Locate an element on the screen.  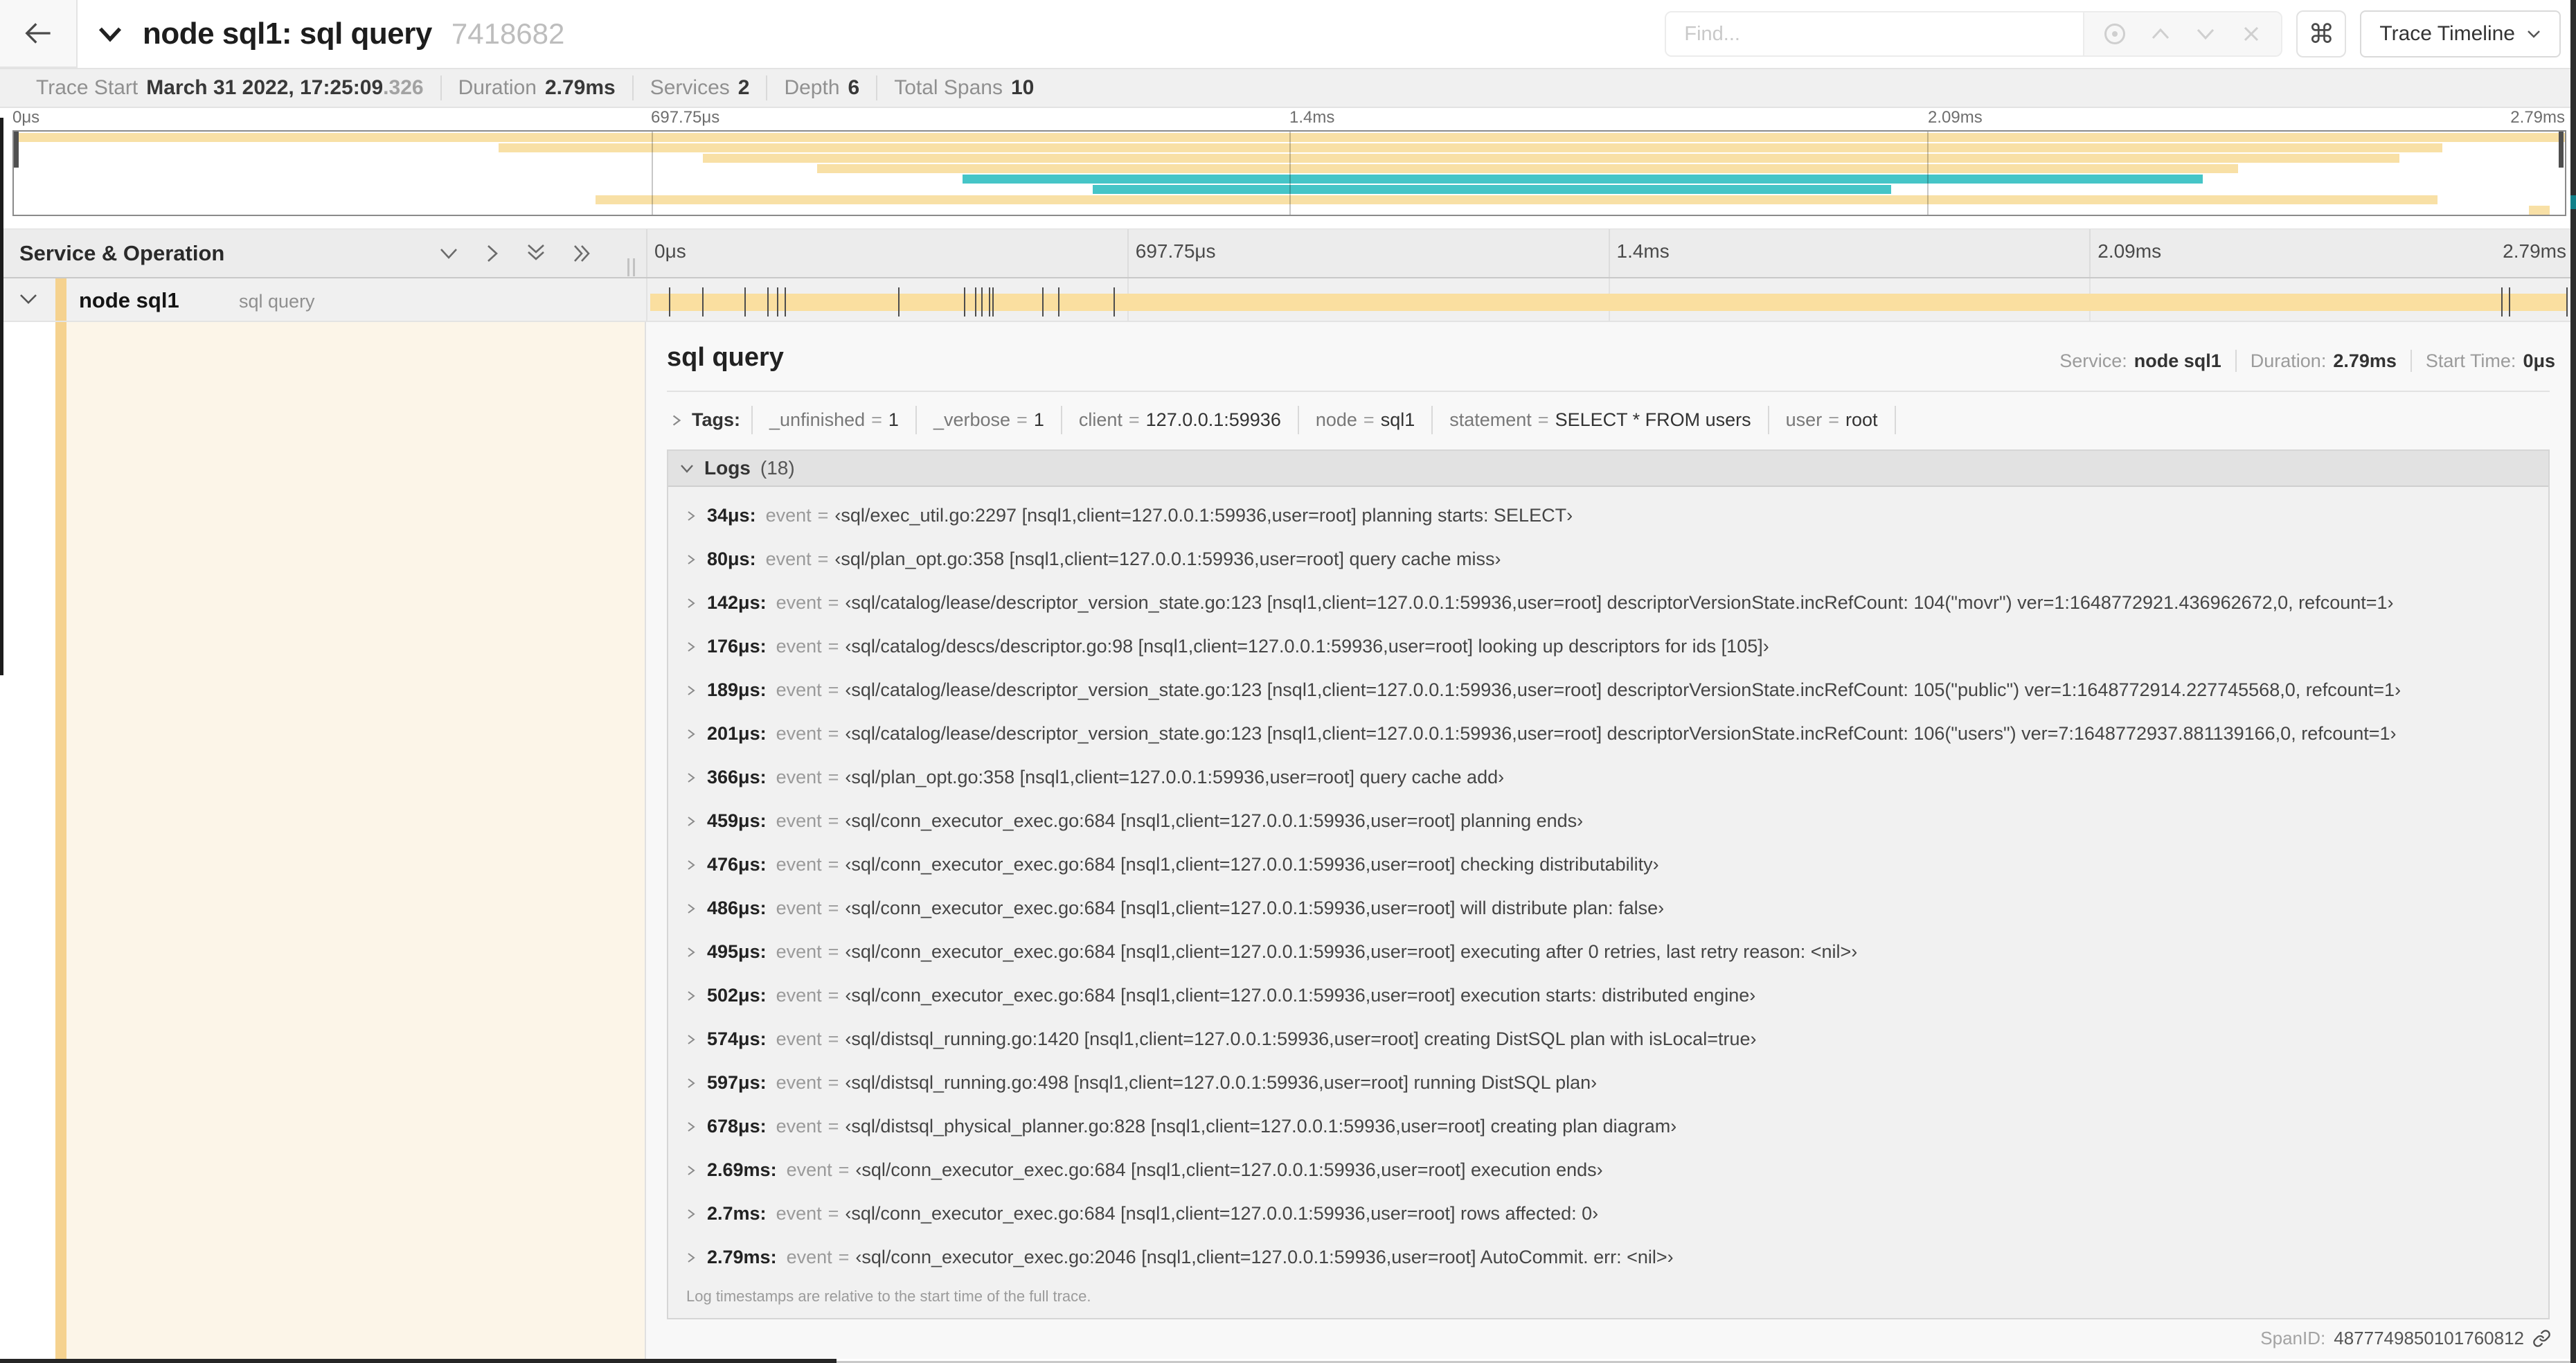
timeline-ruler: 0μs 697.75μs 1.4ms 2.09ms 2.79ms is located at coordinates (1608, 253).